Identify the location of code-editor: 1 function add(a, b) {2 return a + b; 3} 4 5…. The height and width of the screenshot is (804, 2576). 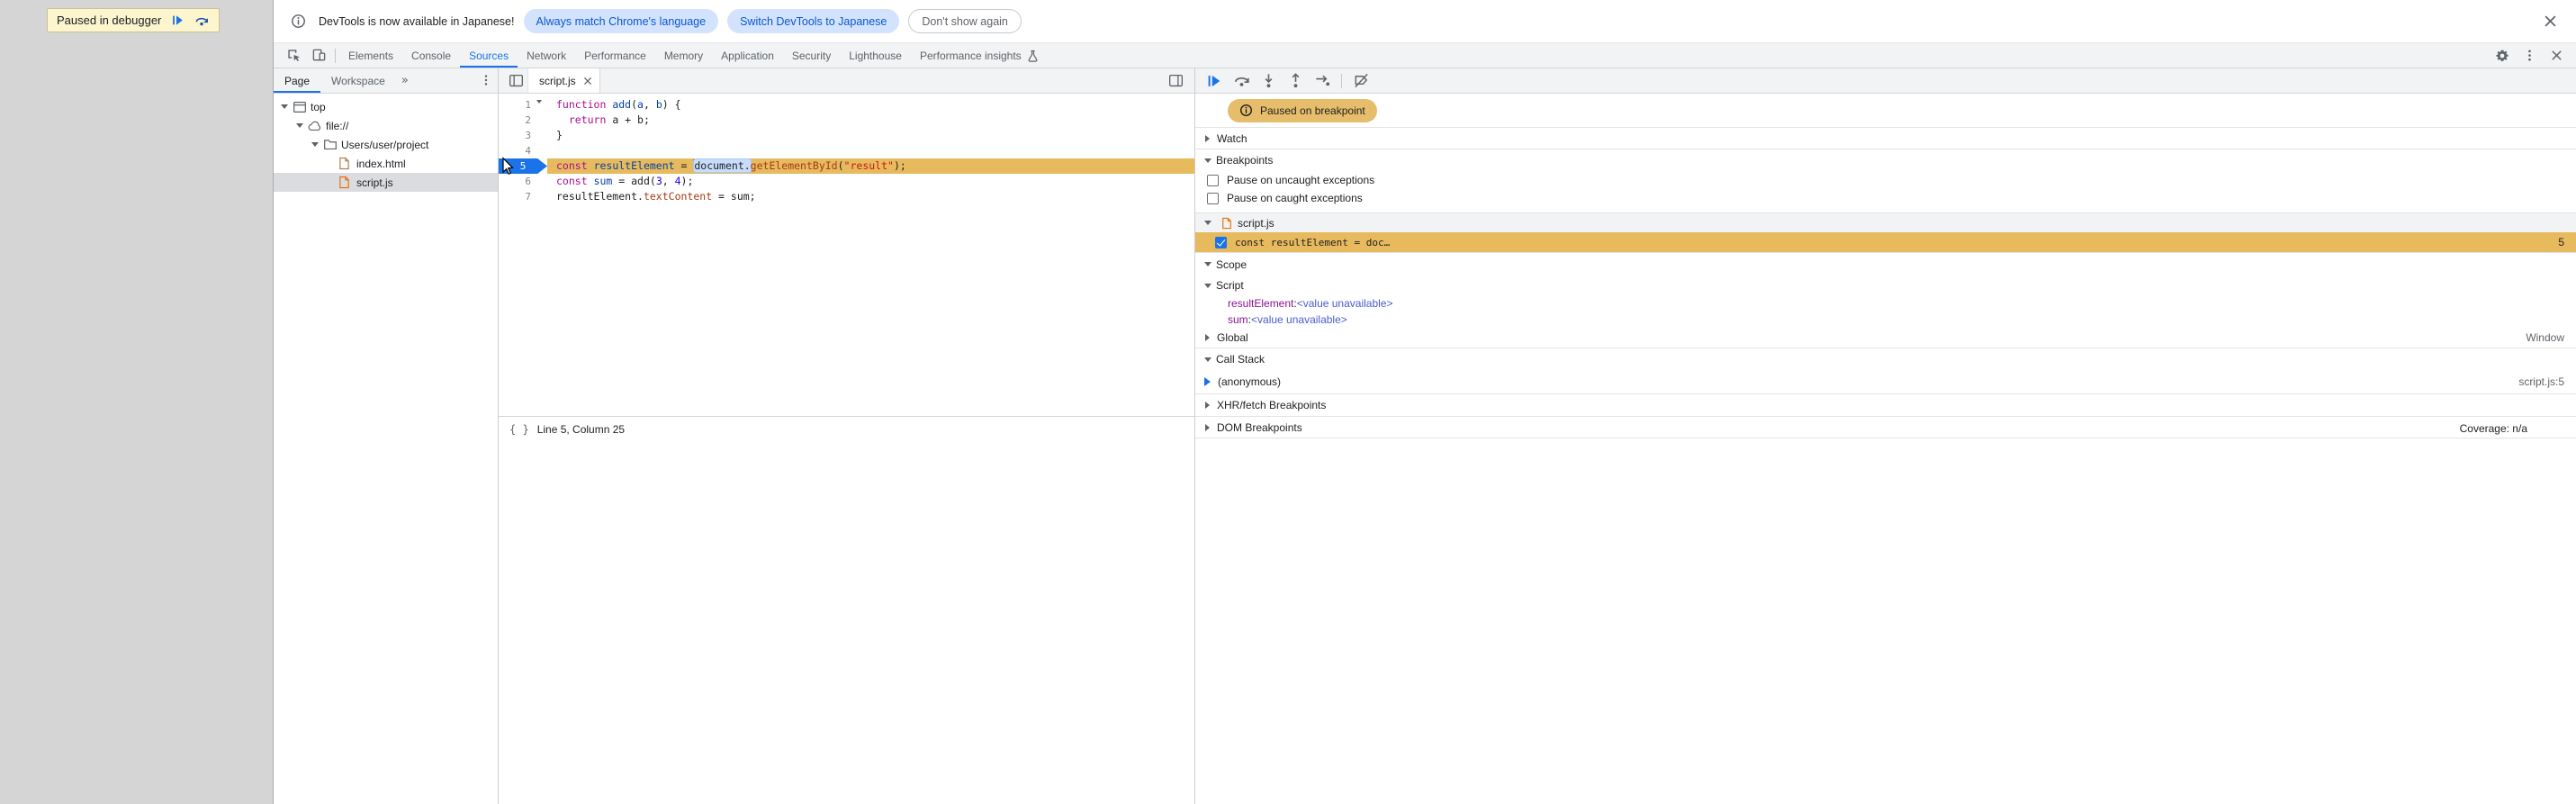
(846, 255).